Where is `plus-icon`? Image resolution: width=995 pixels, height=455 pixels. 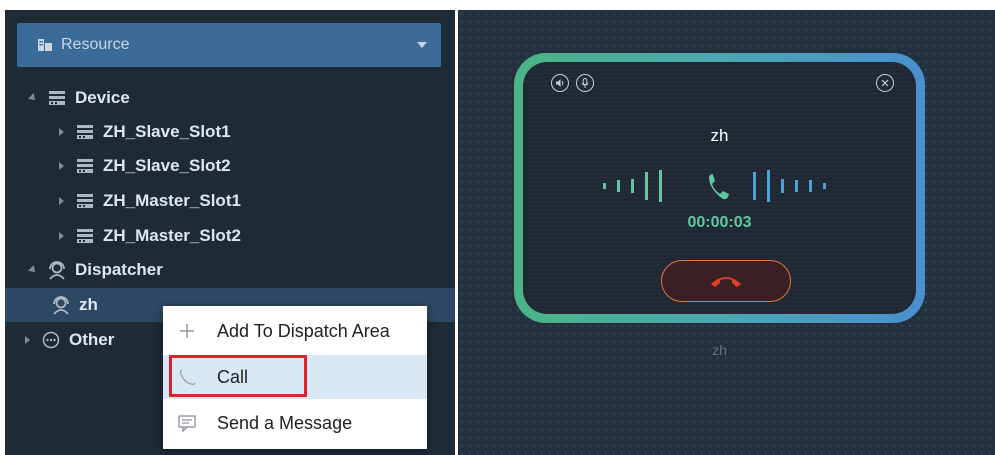 plus-icon is located at coordinates (187, 331).